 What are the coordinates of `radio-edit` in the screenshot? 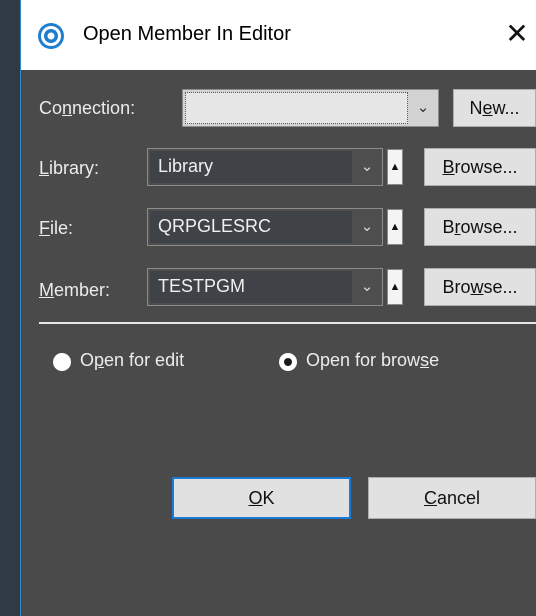 It's located at (62, 362).